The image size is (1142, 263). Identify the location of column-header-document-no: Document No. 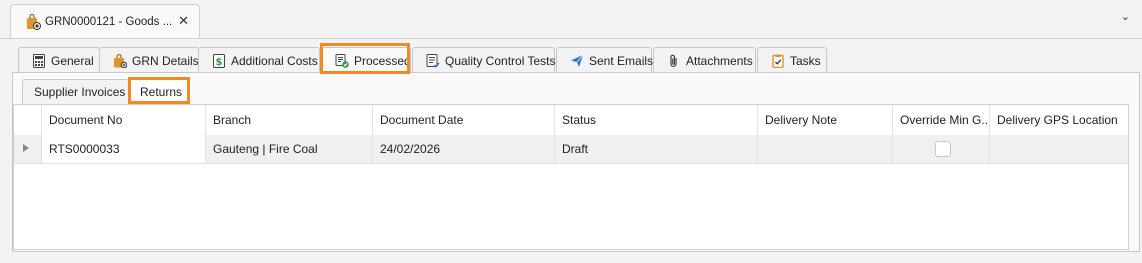
(123, 120).